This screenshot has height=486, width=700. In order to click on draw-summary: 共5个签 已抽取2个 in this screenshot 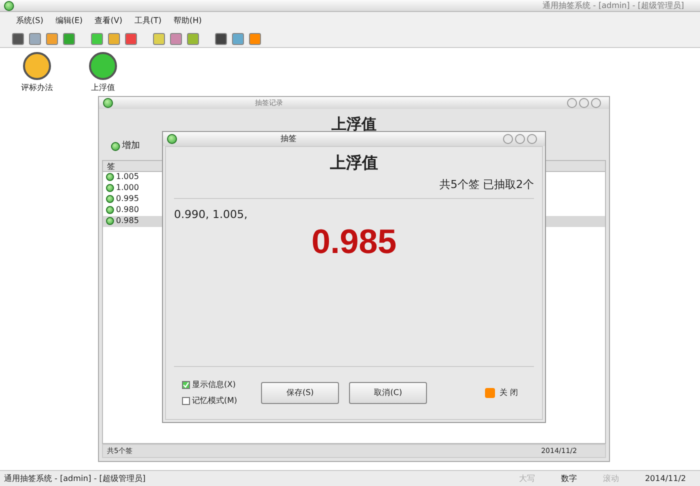, I will do `click(354, 187)`.